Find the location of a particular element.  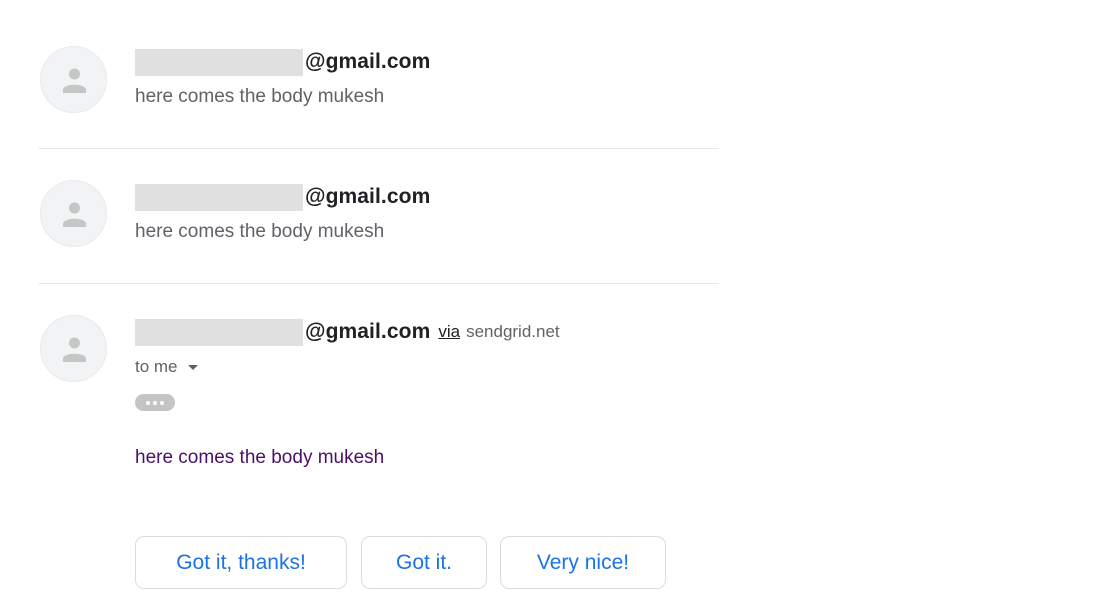

message-divider is located at coordinates (378, 283).